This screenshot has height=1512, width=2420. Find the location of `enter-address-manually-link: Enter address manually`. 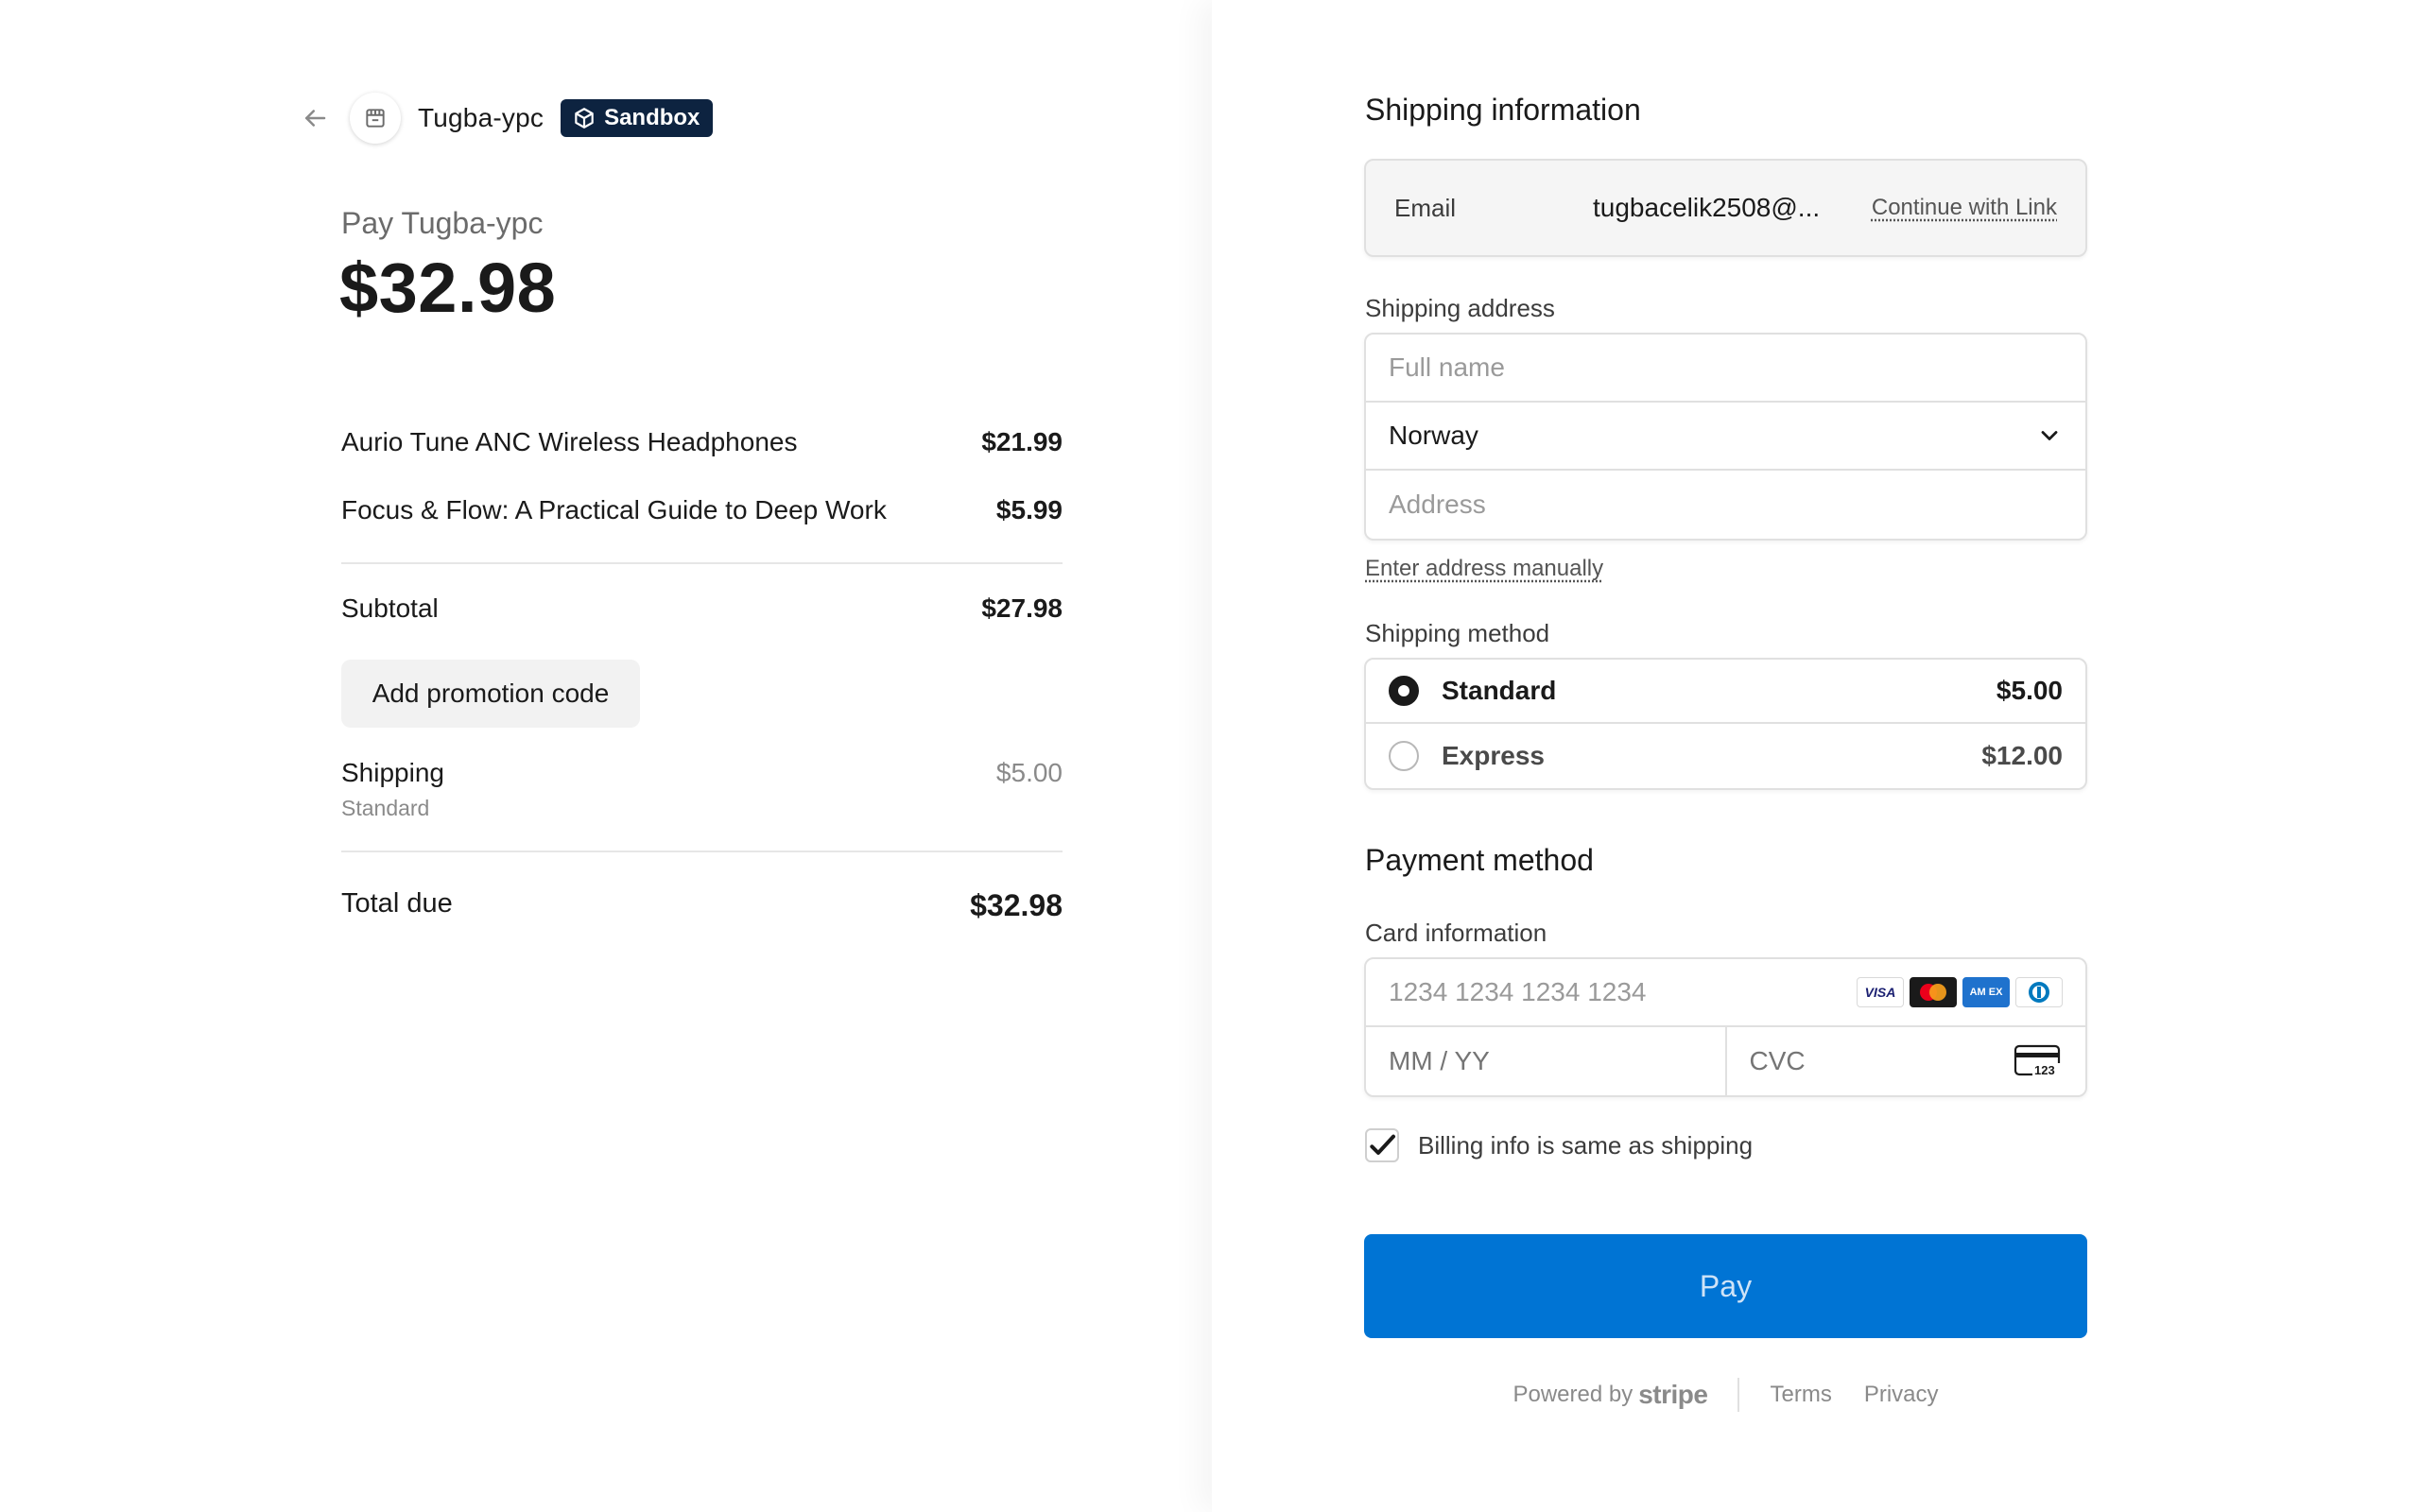

enter-address-manually-link: Enter address manually is located at coordinates (1484, 569).